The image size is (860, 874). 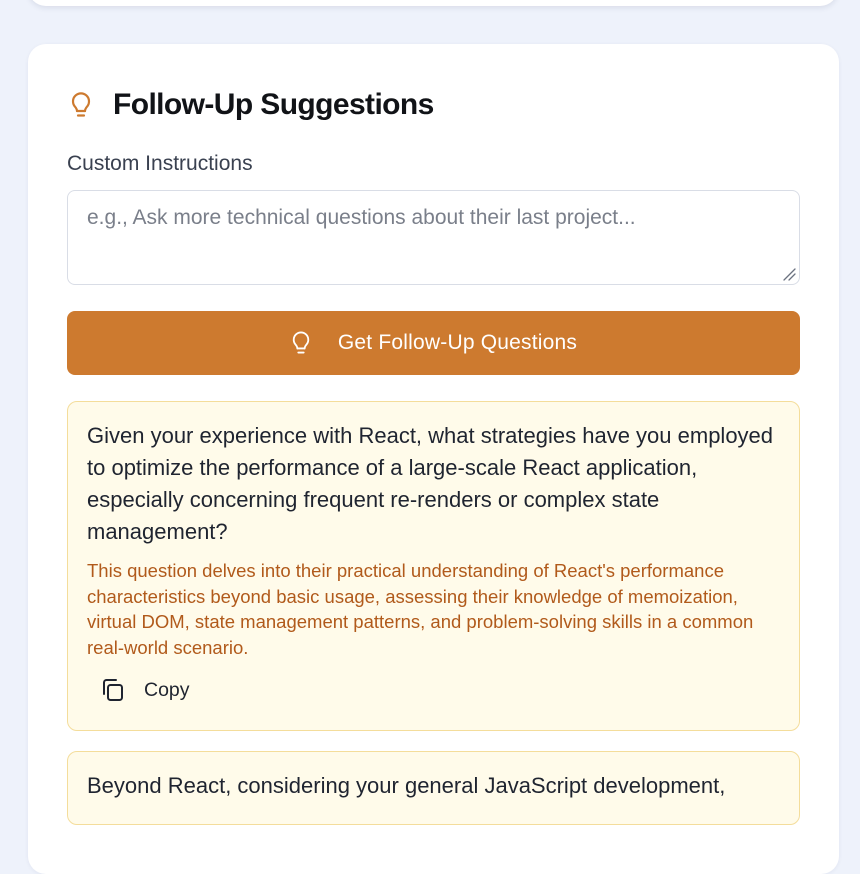 I want to click on card-header: Follow-Up Suggestions, so click(x=433, y=105).